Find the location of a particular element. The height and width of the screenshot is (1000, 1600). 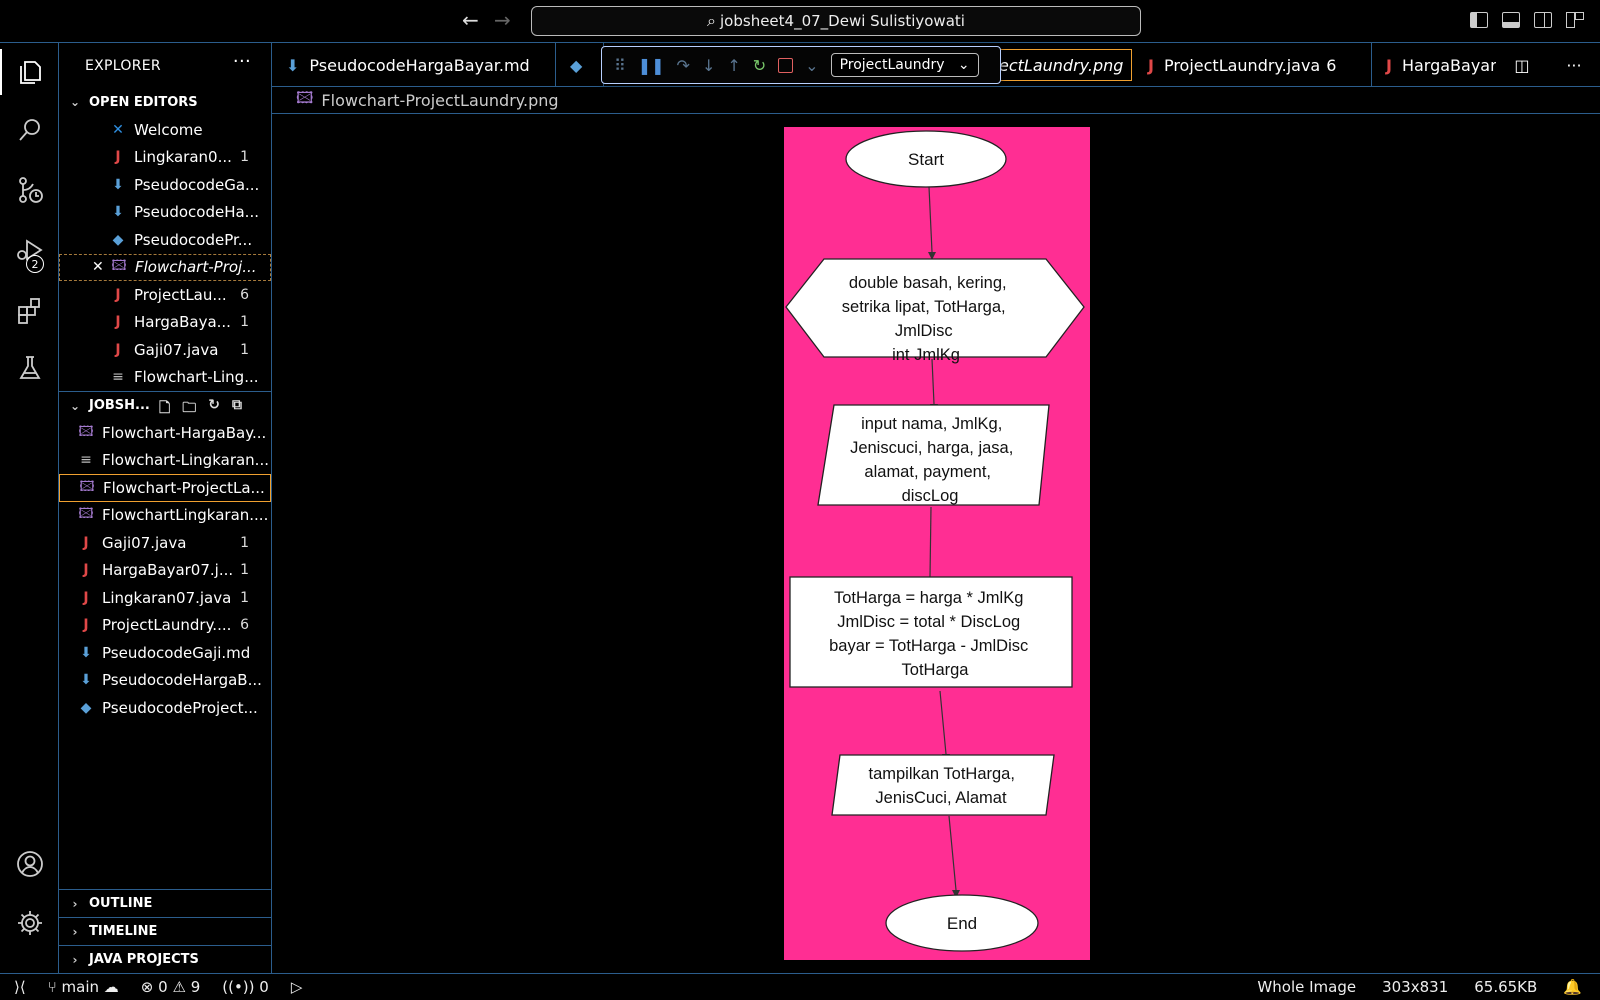

tab-pseudocode-project: ◆ is located at coordinates (580, 64).